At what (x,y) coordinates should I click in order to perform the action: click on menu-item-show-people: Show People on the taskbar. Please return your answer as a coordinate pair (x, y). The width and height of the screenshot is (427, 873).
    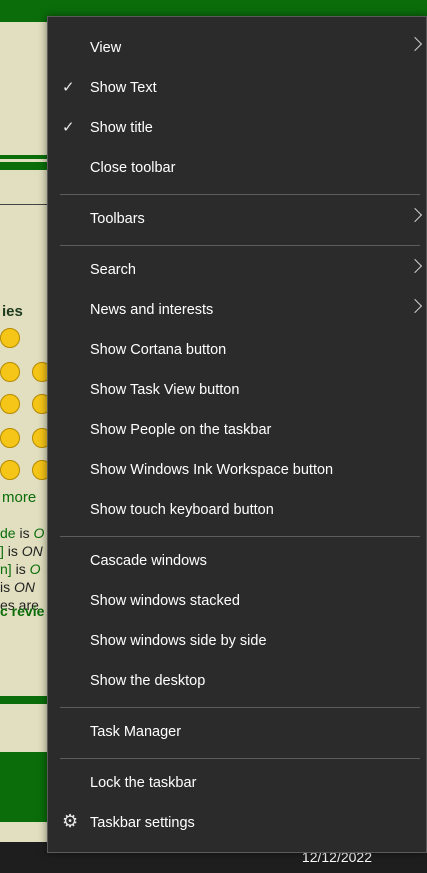
    Looking at the image, I should click on (237, 431).